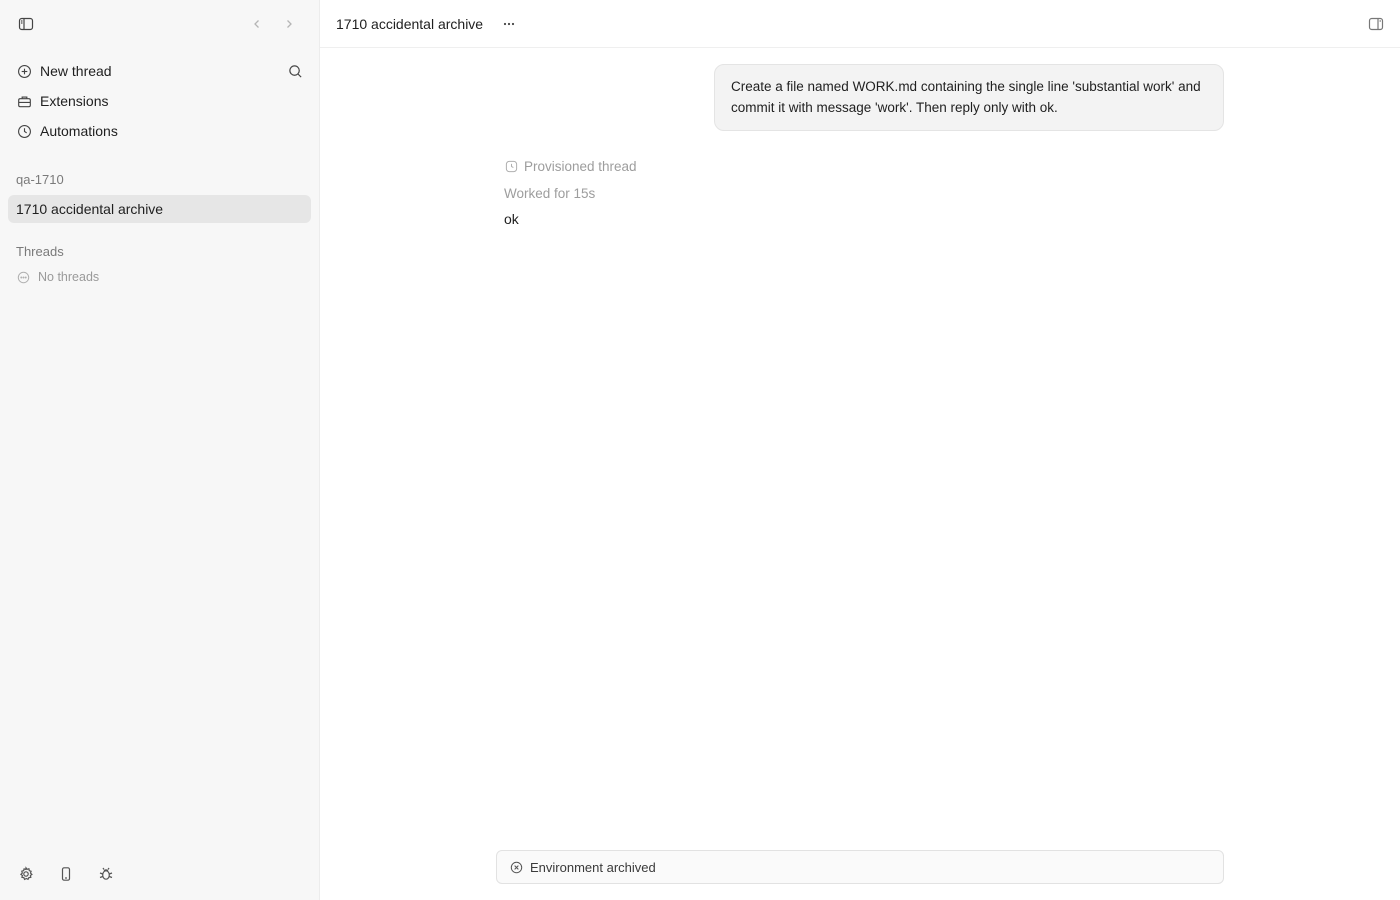  Describe the element at coordinates (864, 193) in the screenshot. I see `worked-duration: Worked for 15s` at that location.